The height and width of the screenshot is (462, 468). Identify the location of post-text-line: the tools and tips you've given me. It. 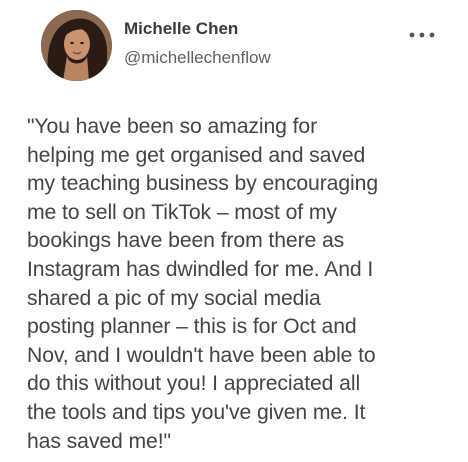
(196, 412).